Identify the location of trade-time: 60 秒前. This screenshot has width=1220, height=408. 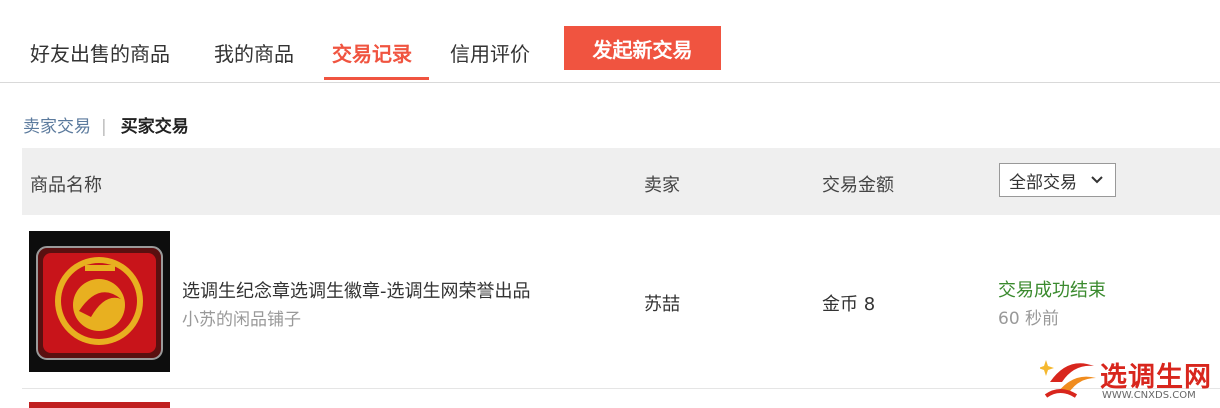
(1029, 319).